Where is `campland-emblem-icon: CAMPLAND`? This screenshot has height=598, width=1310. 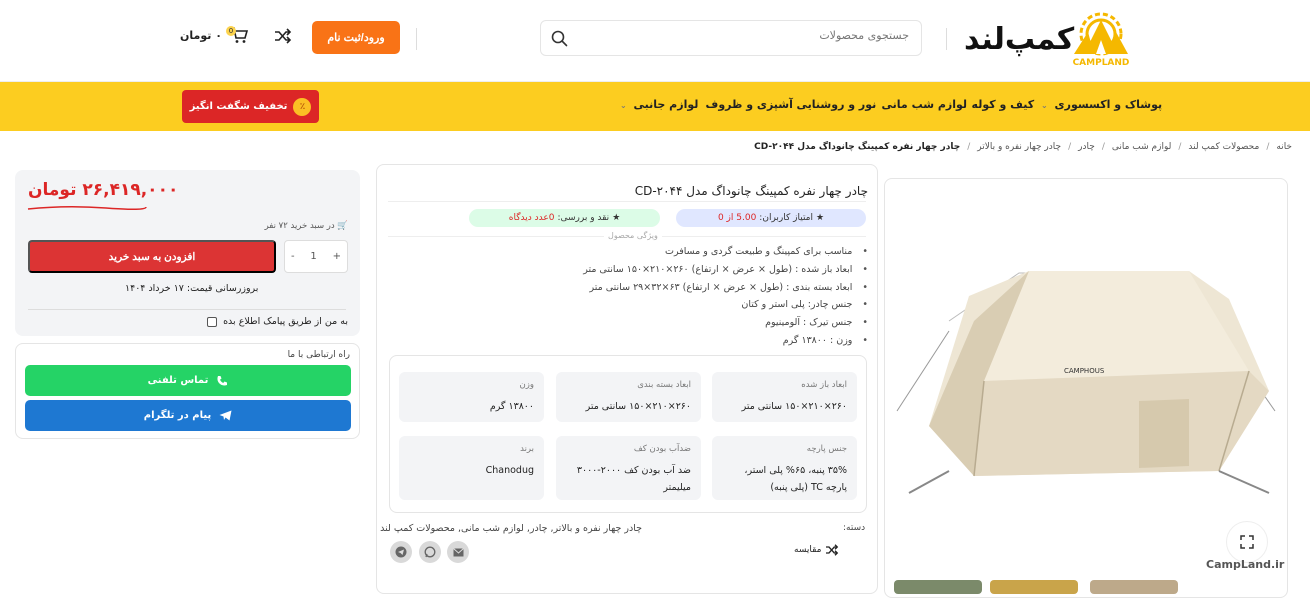
campland-emblem-icon: CAMPLAND is located at coordinates (1101, 40).